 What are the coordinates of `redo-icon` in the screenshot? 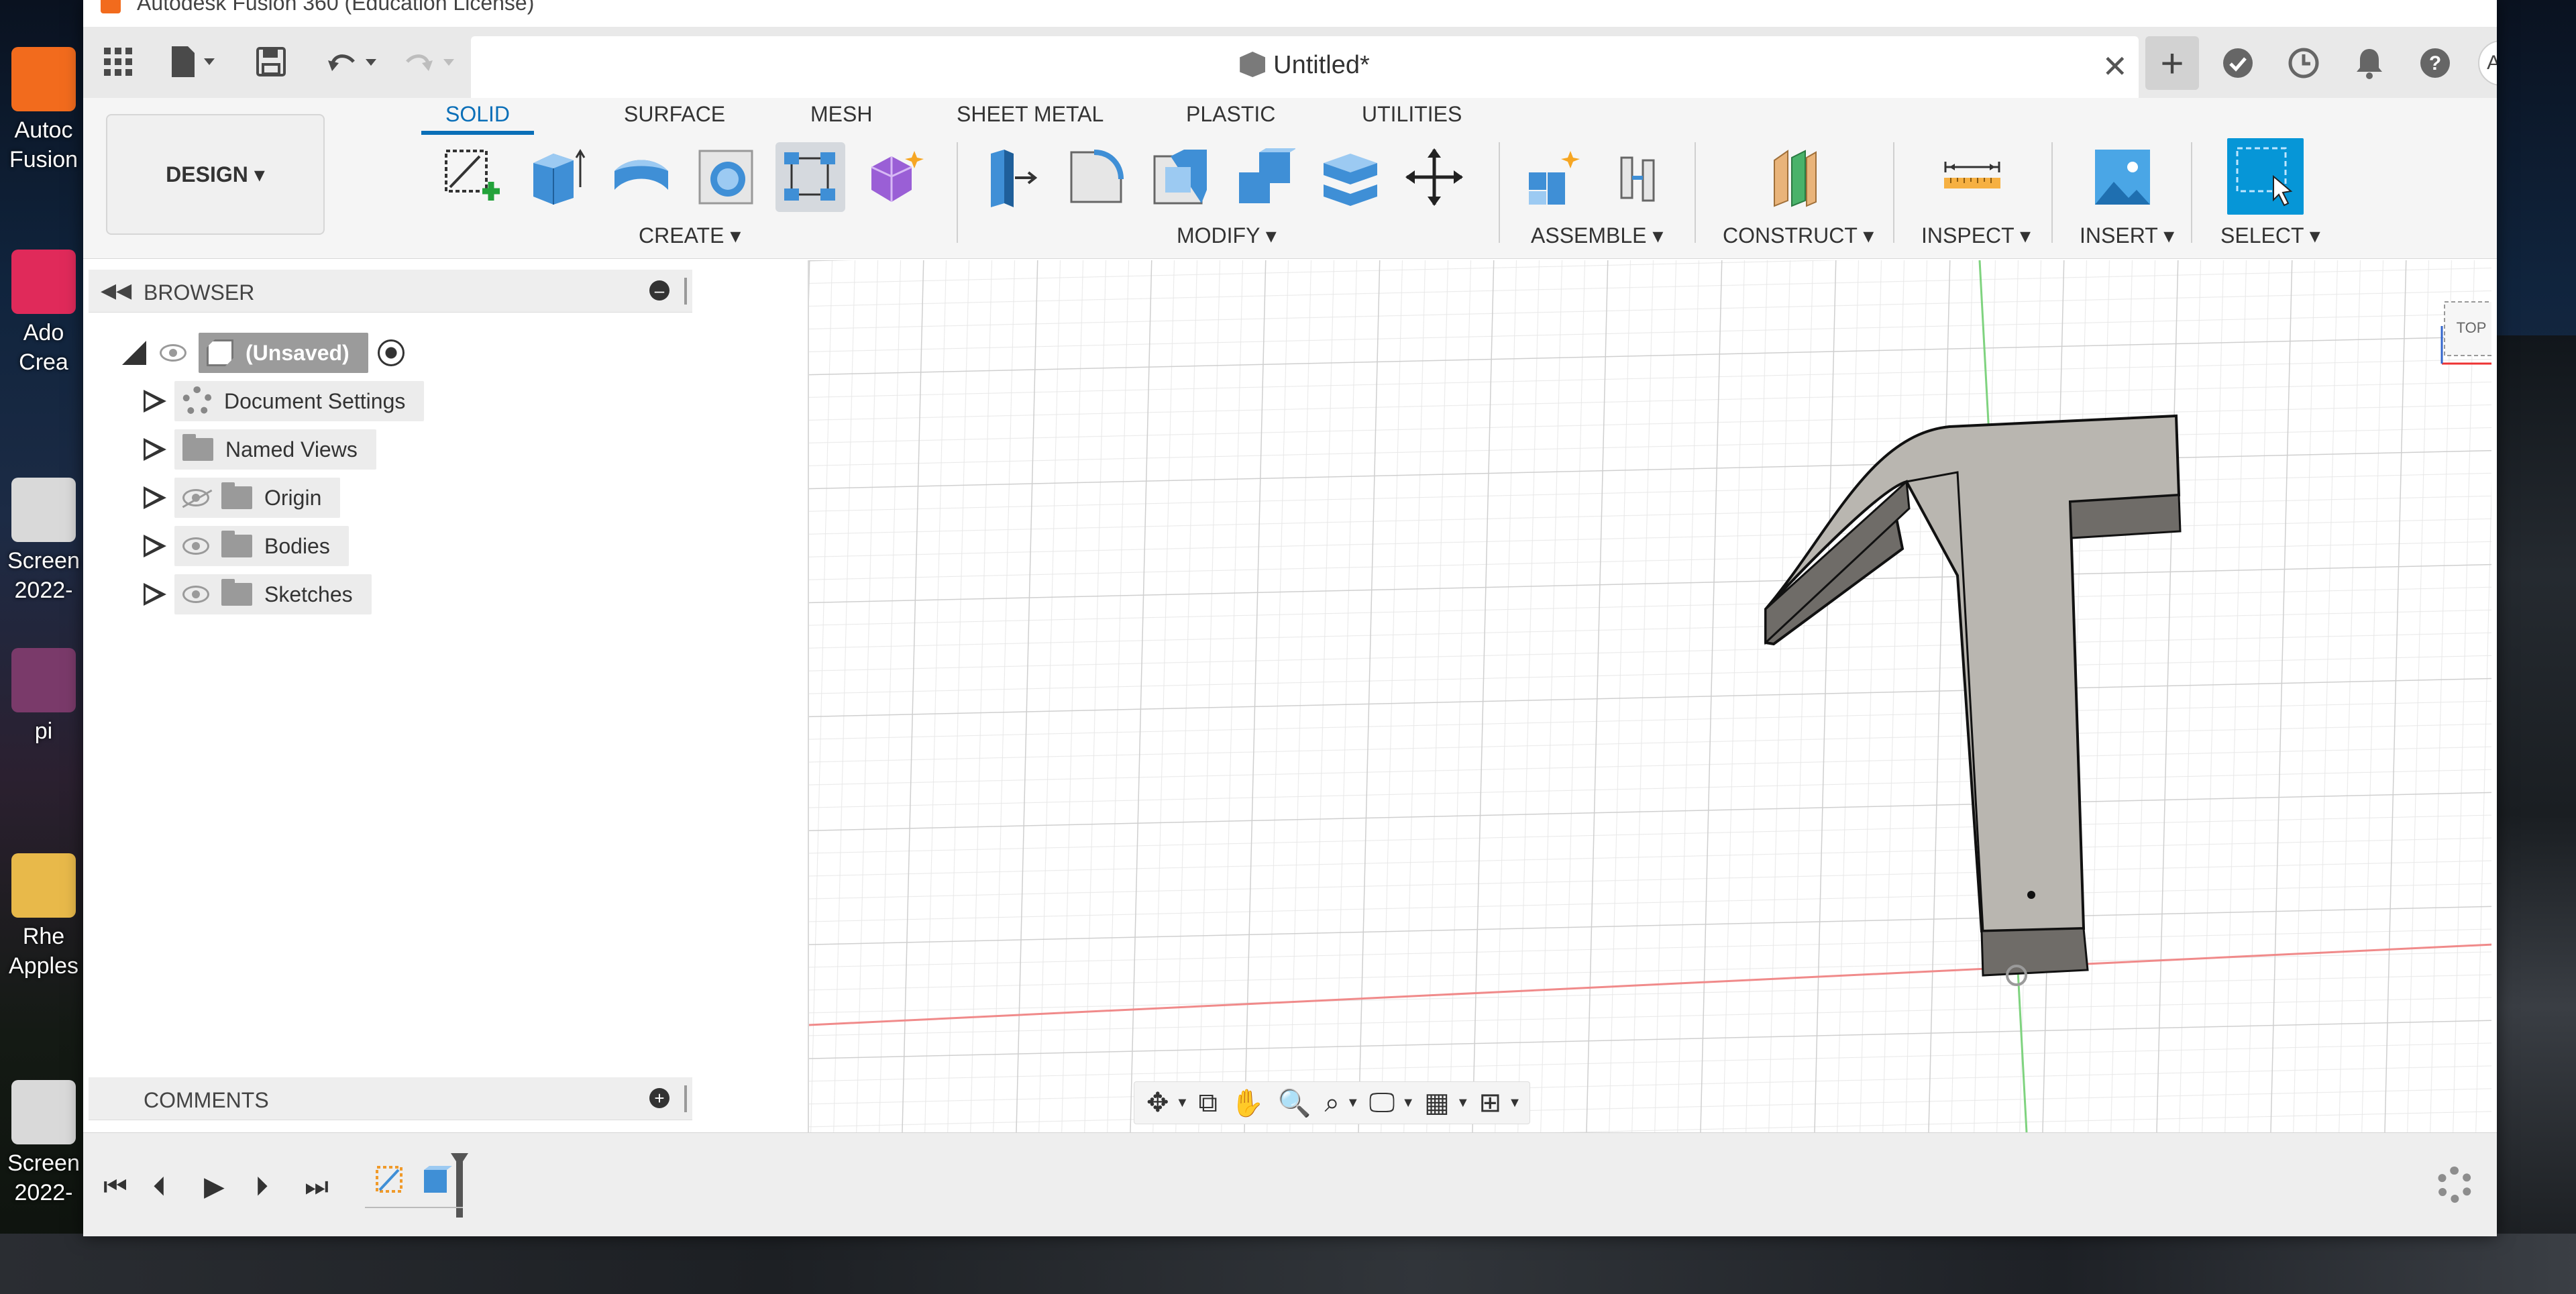 It's located at (432, 62).